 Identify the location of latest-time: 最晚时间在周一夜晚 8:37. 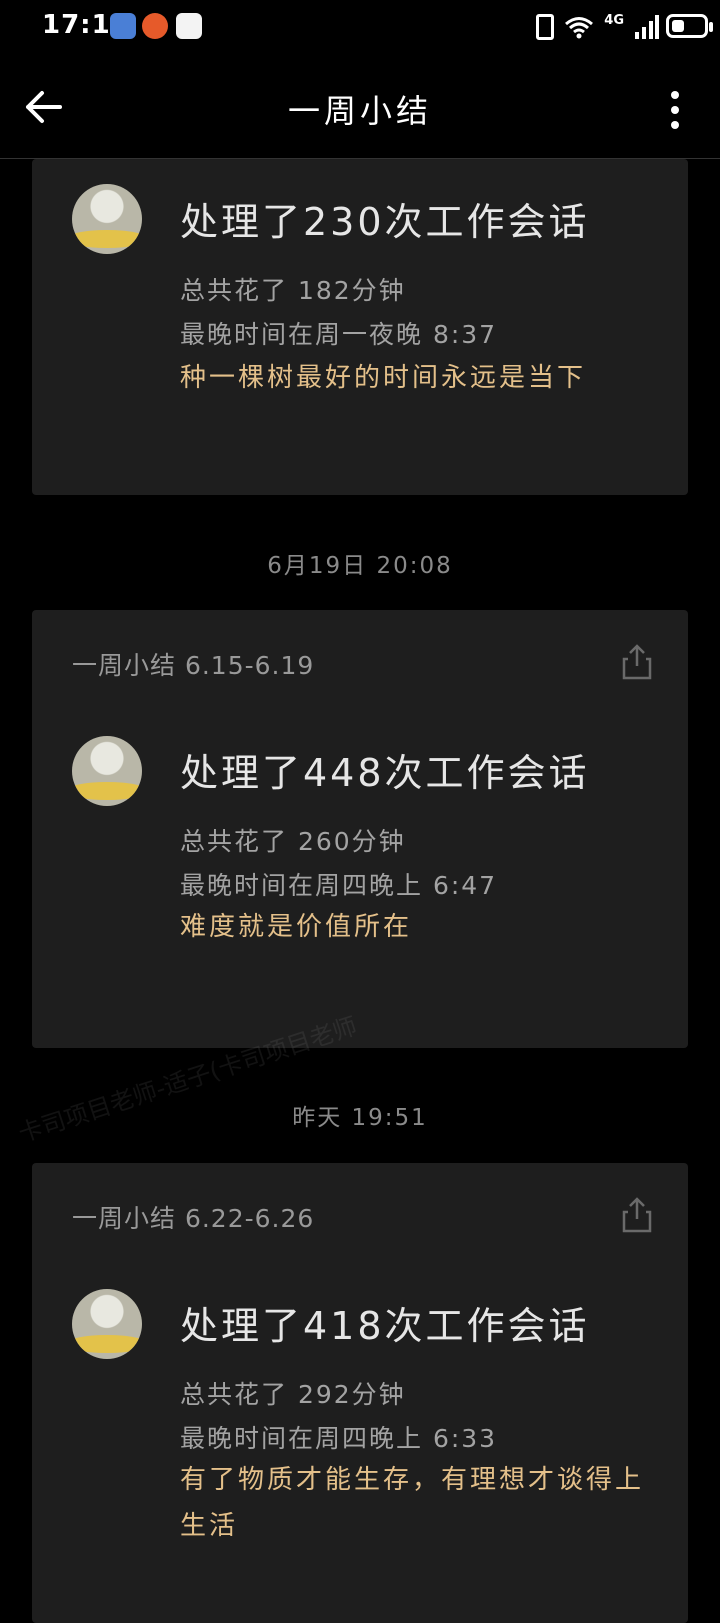
(339, 334).